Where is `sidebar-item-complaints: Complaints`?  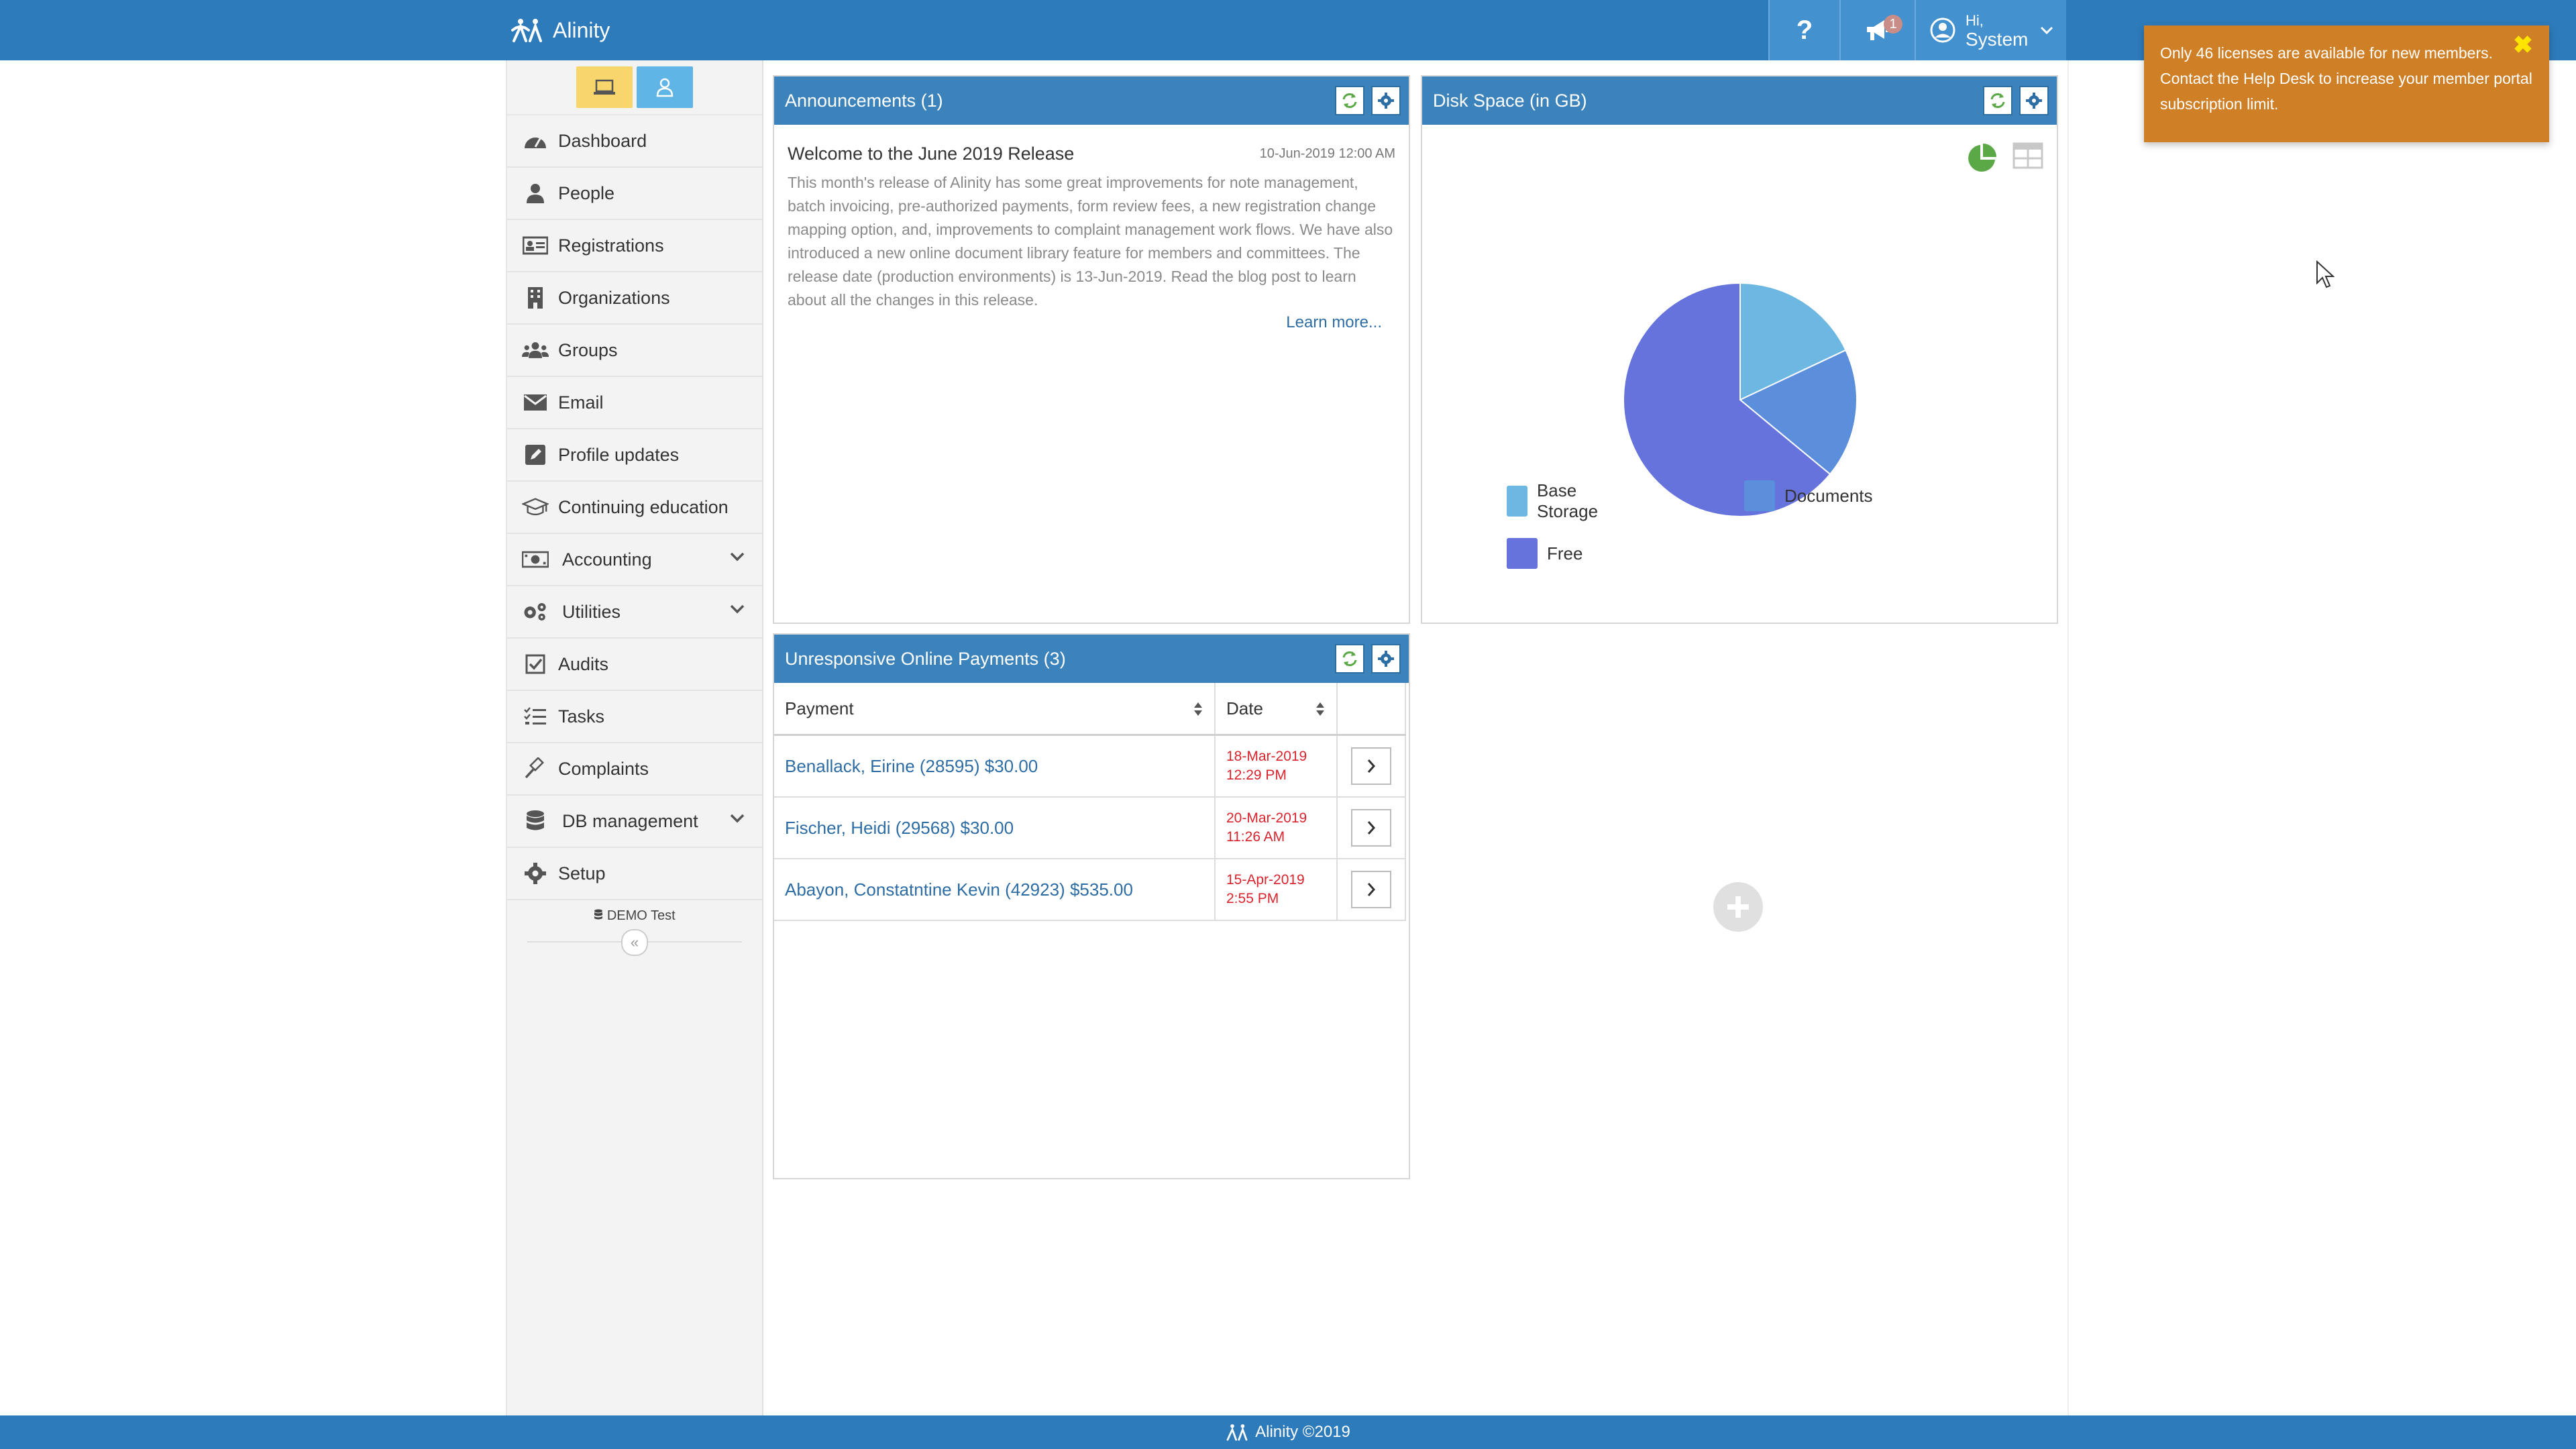 sidebar-item-complaints: Complaints is located at coordinates (634, 769).